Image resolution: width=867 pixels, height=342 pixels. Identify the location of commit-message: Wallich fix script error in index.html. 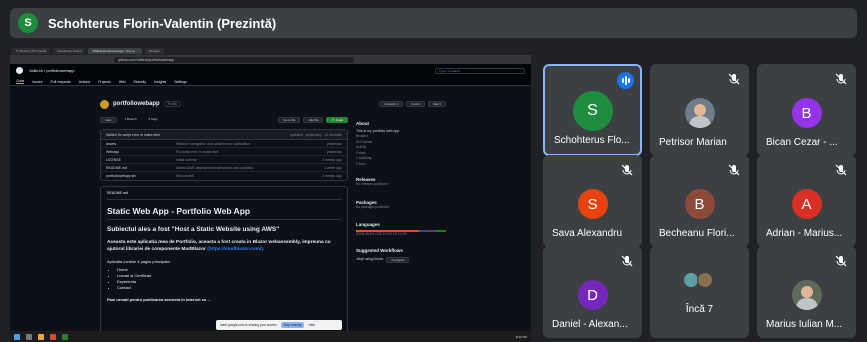
(198, 134).